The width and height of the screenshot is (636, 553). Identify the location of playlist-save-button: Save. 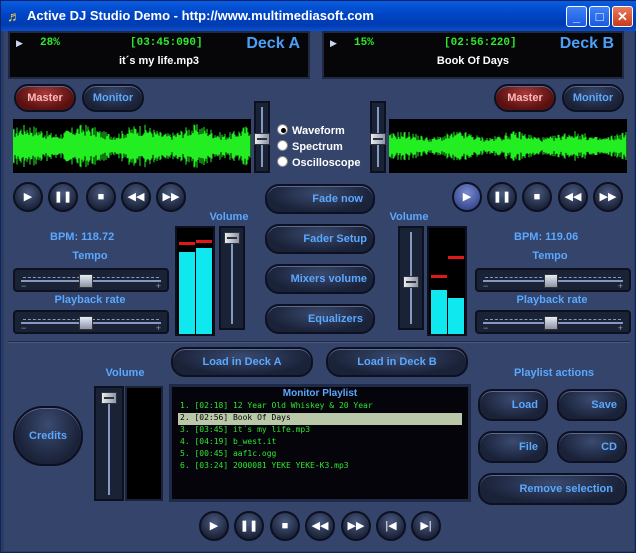
(592, 405).